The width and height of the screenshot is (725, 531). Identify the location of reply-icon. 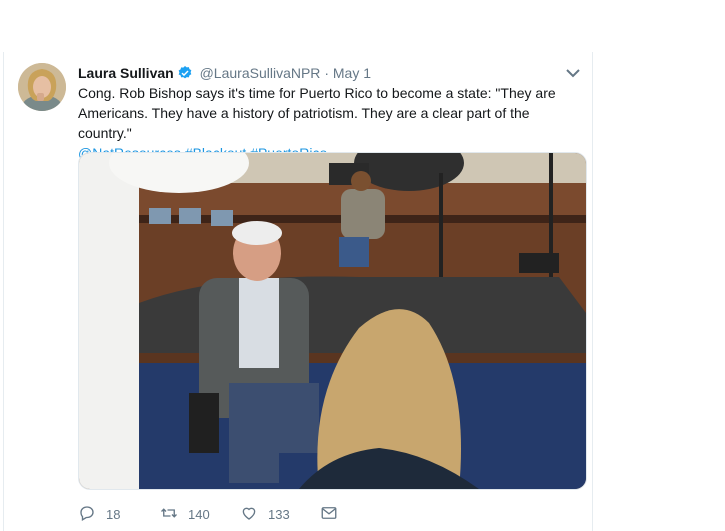
(87, 514).